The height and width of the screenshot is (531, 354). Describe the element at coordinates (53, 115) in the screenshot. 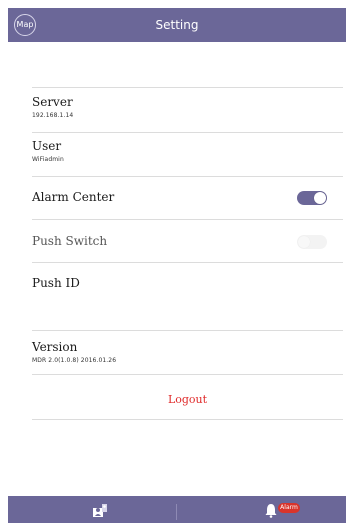

I see `server-value: 192.168.1.14` at that location.